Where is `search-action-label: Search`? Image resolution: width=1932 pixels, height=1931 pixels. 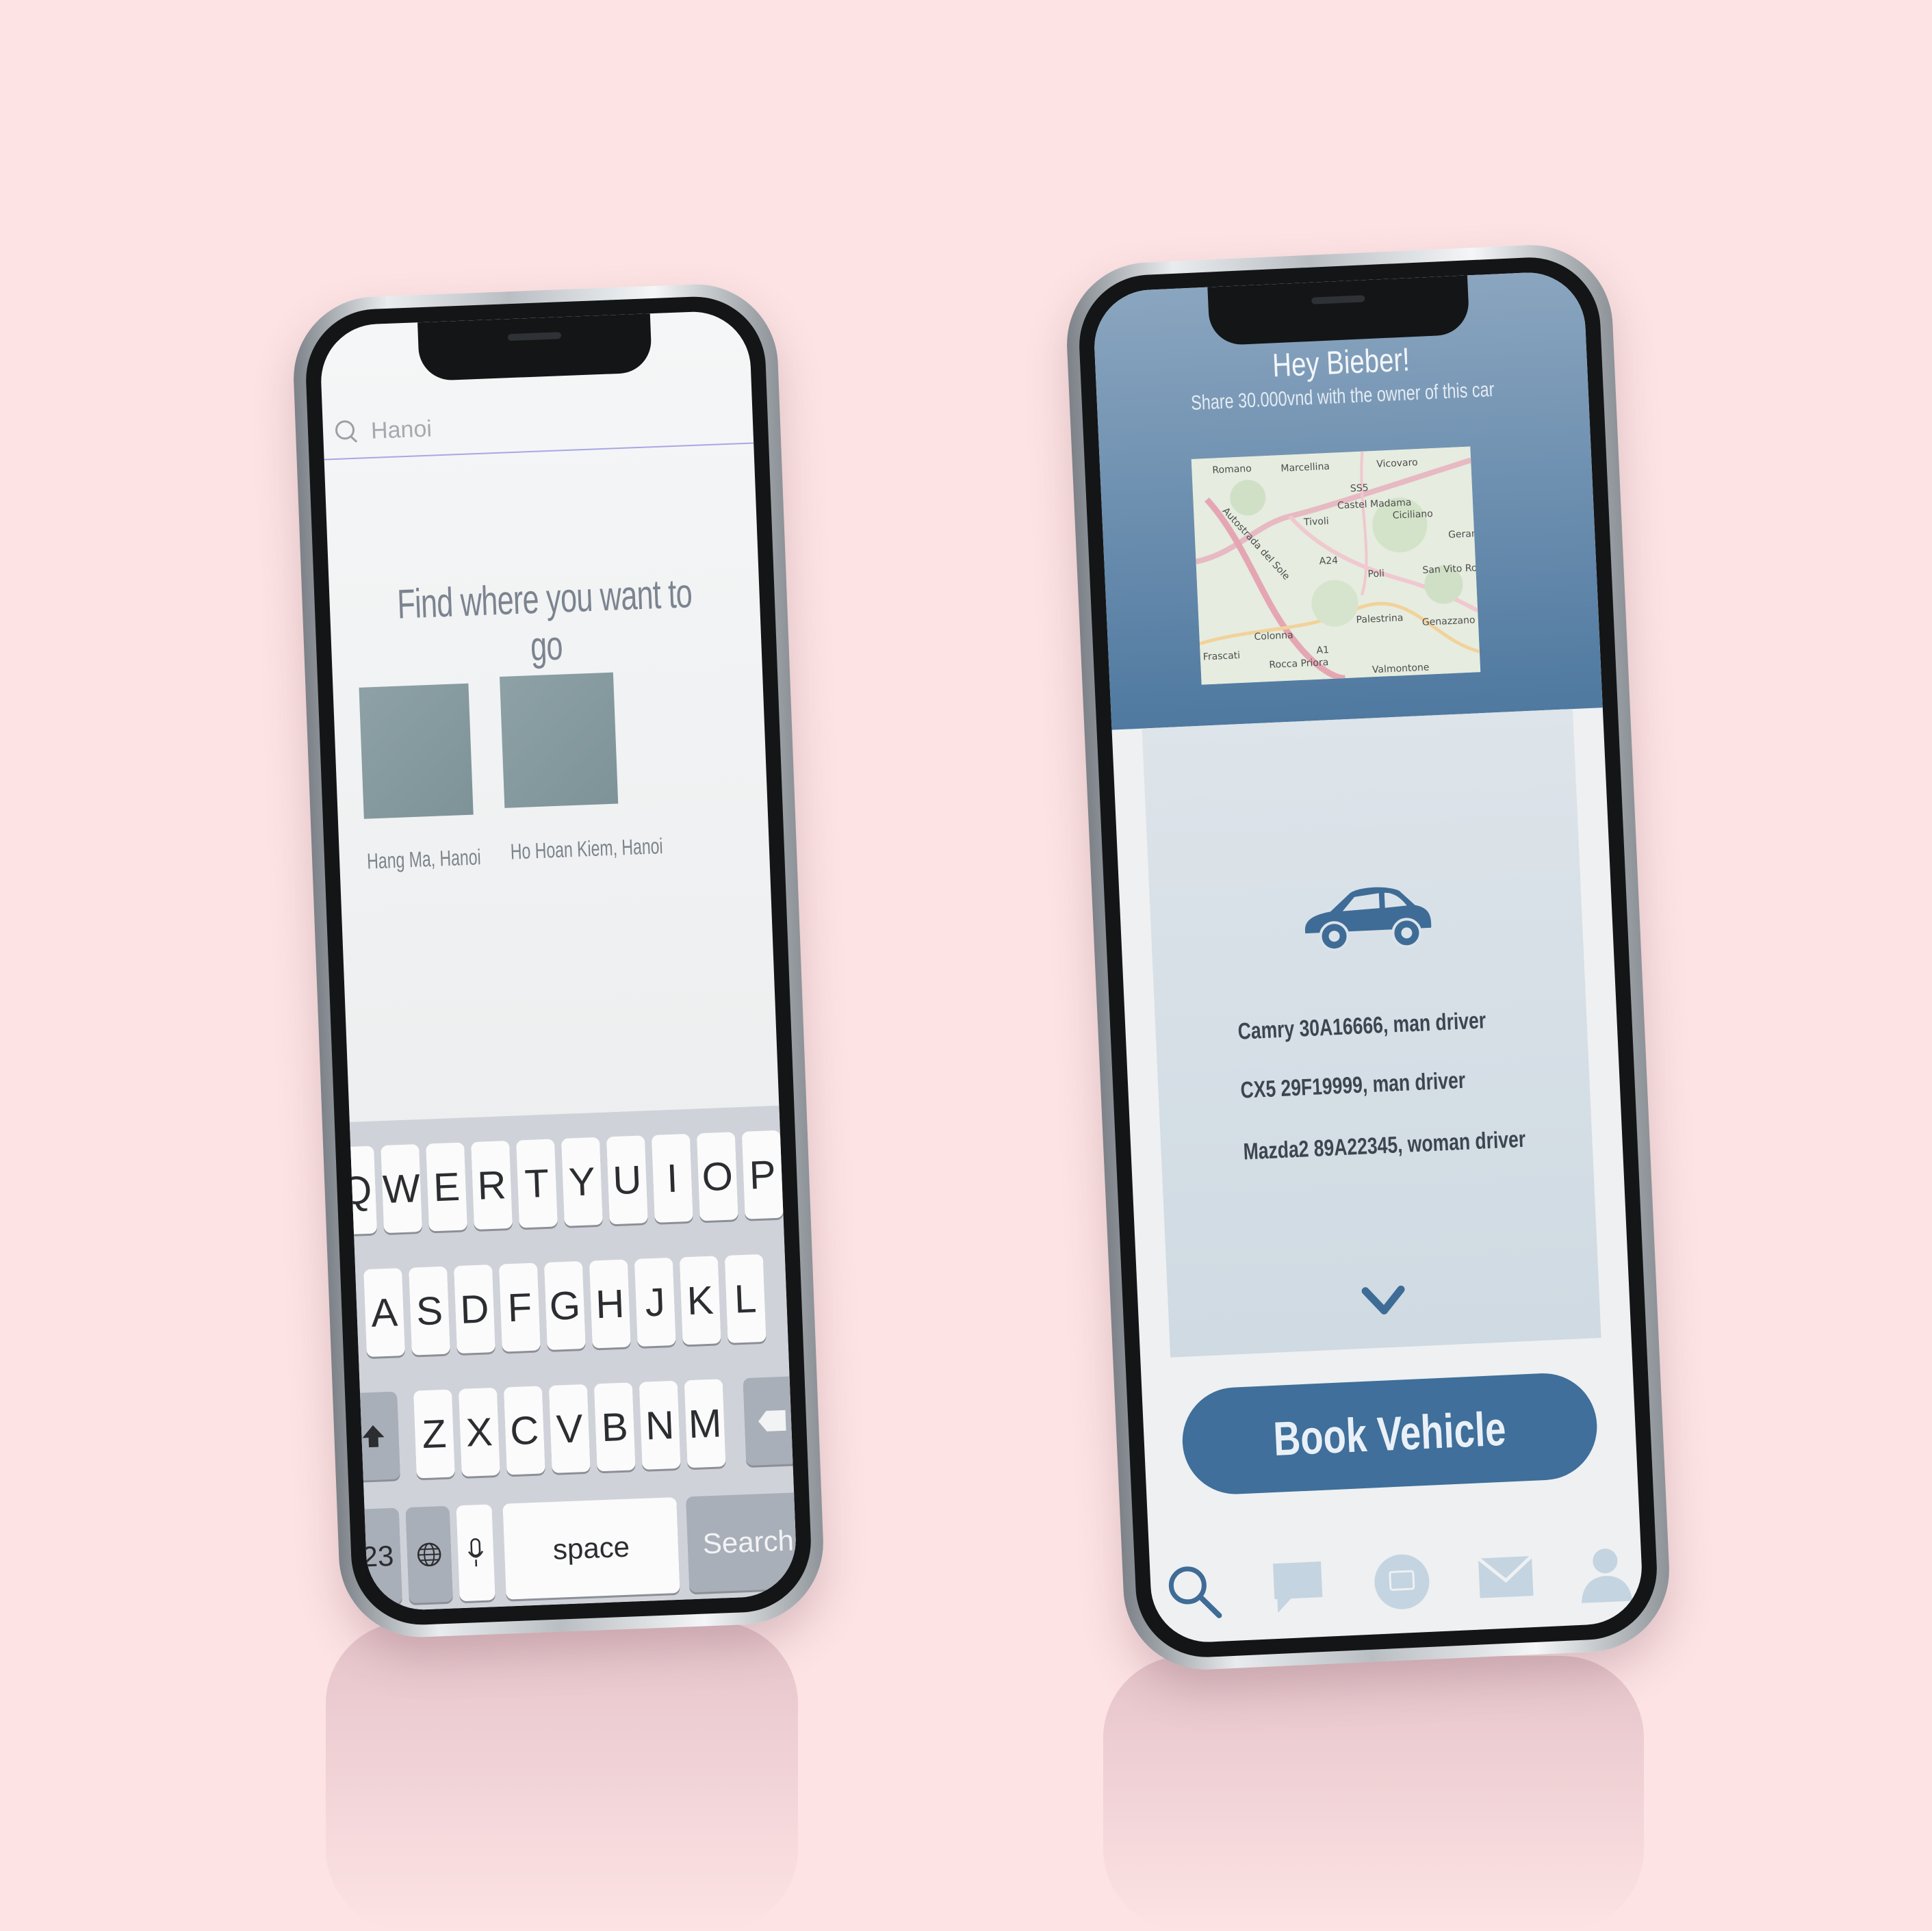 search-action-label: Search is located at coordinates (748, 1542).